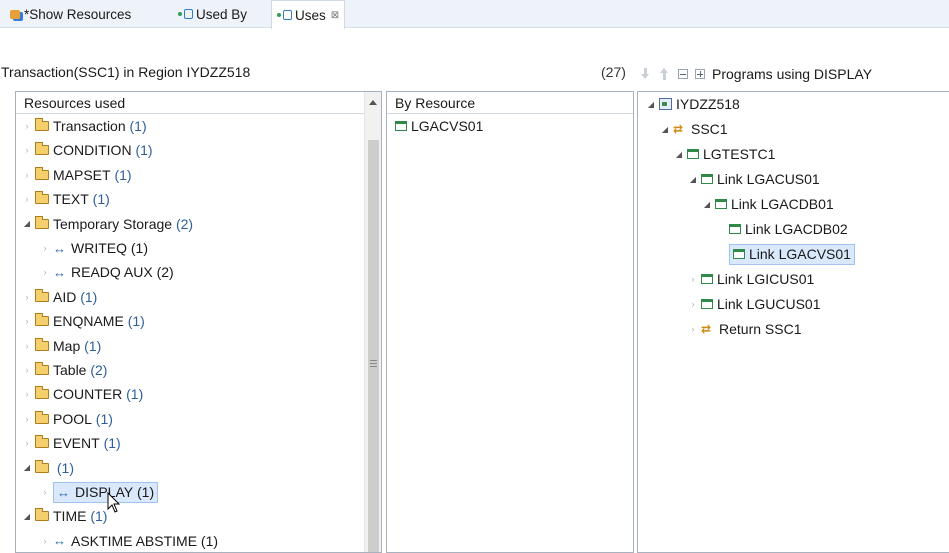  What do you see at coordinates (64, 516) in the screenshot?
I see `tree-folder-row: ◢ TIME (1)` at bounding box center [64, 516].